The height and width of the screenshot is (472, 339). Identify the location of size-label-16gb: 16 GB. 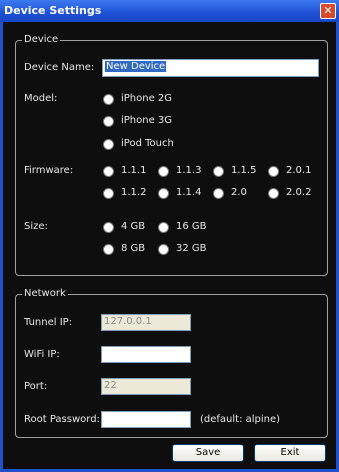
(191, 226).